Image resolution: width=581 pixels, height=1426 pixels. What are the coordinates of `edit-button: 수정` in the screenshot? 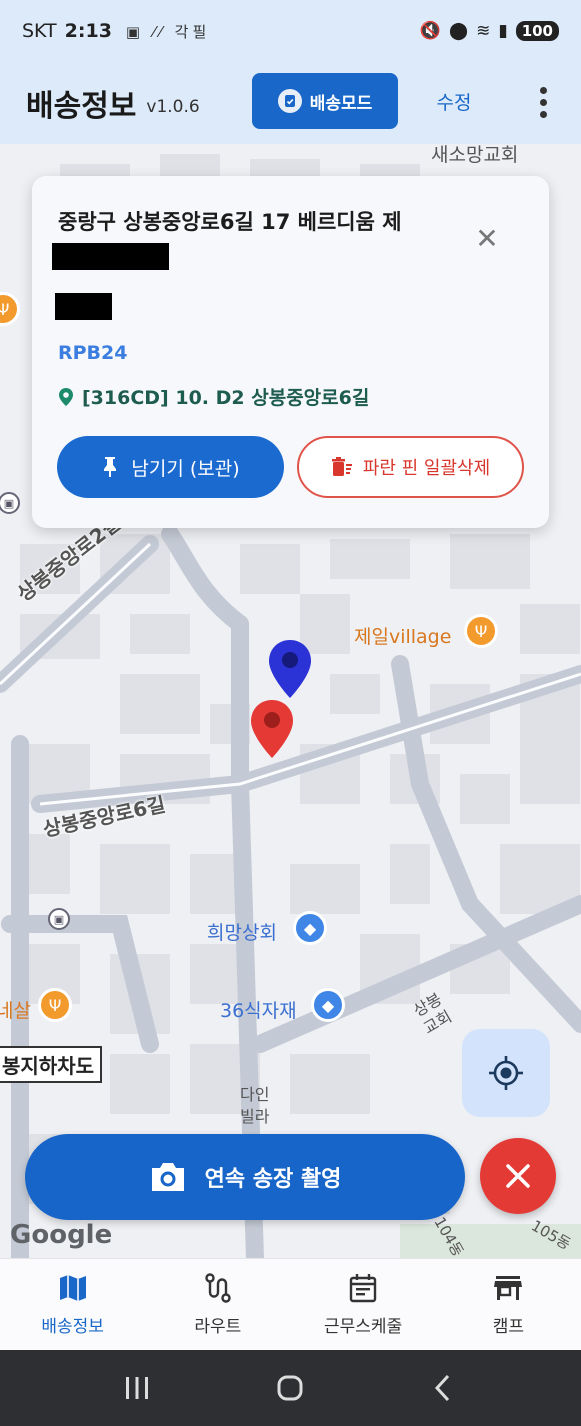 It's located at (454, 101).